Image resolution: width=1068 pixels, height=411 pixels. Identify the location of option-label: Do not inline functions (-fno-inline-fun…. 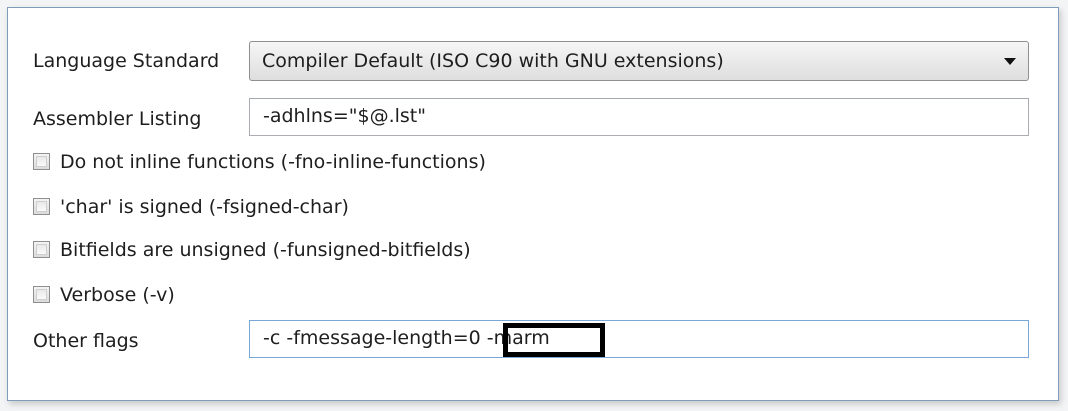
(273, 162).